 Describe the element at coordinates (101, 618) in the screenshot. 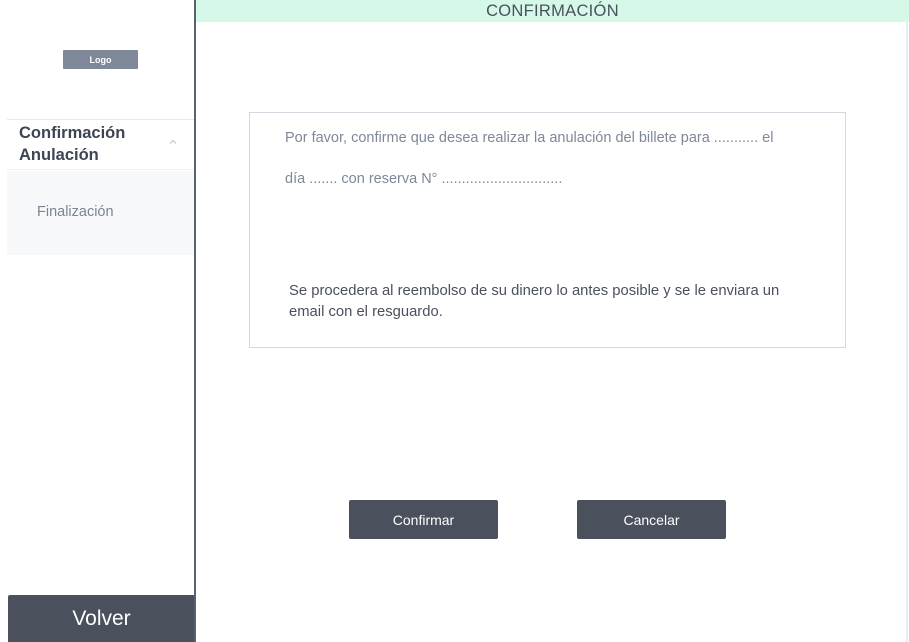

I see `back-button: Volver` at that location.